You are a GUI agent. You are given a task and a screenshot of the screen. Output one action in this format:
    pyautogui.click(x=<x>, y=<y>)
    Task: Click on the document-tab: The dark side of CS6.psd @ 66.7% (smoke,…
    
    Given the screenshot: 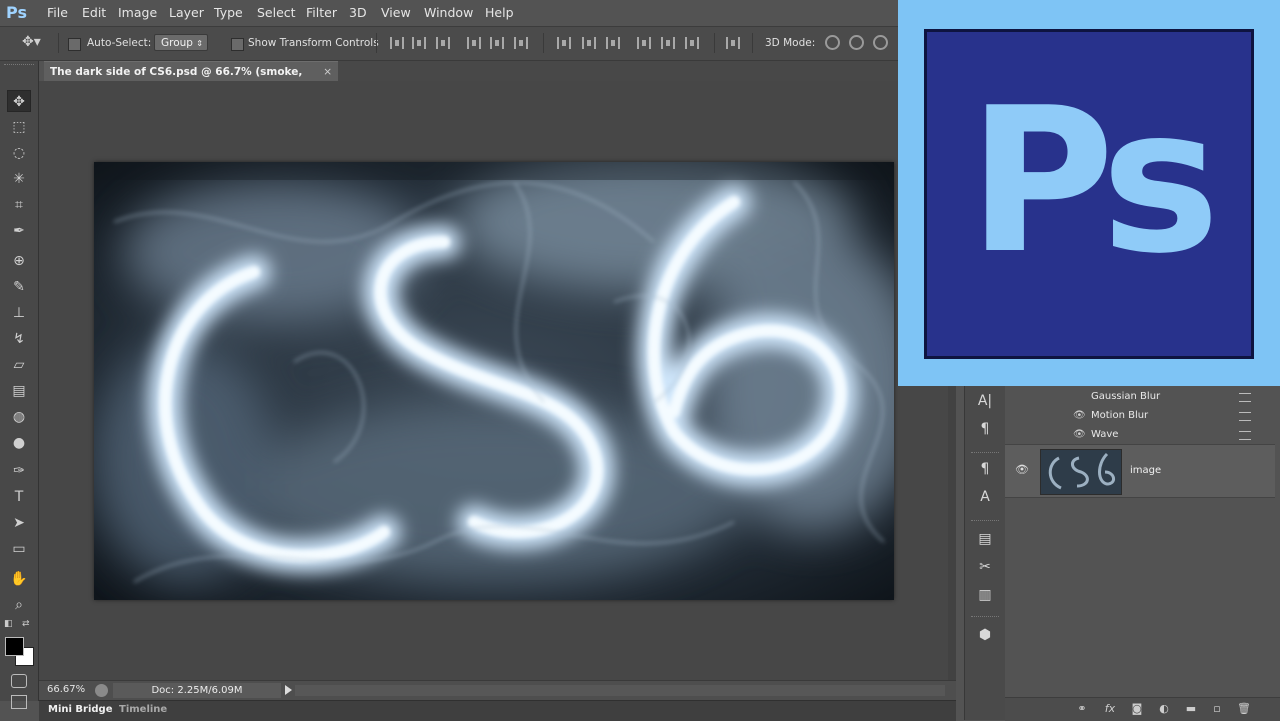 What is the action you would take?
    pyautogui.click(x=191, y=79)
    